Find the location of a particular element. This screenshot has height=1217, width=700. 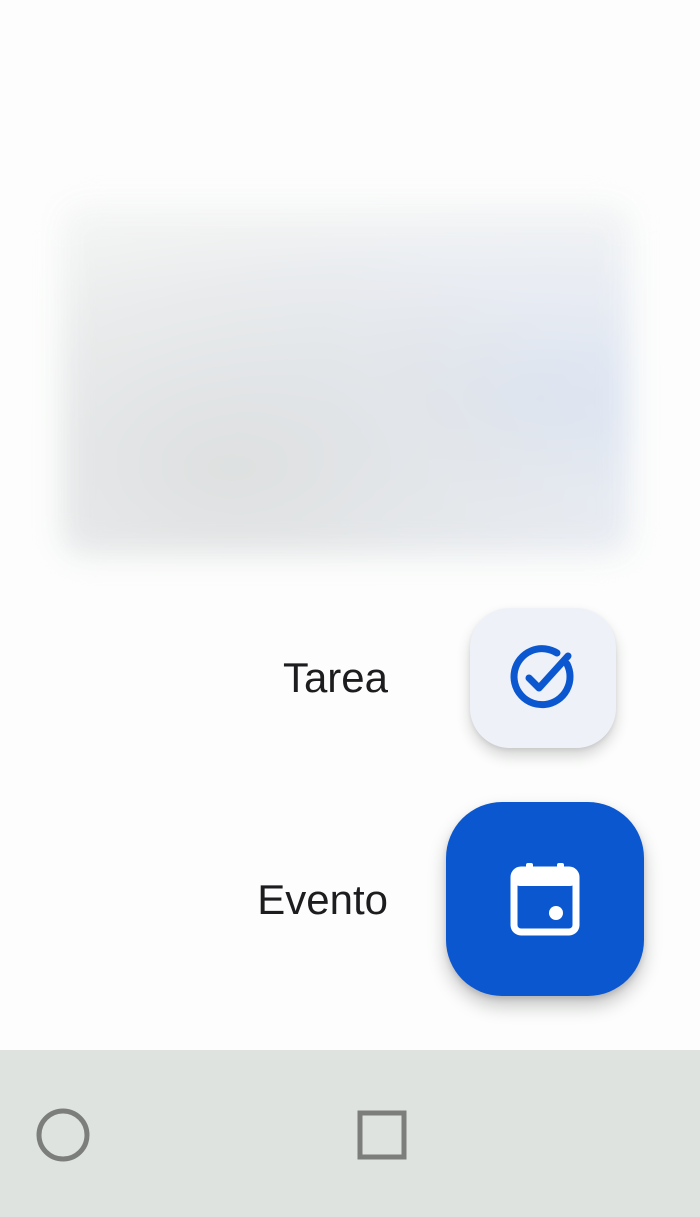

calendar-event-icon is located at coordinates (545, 899).